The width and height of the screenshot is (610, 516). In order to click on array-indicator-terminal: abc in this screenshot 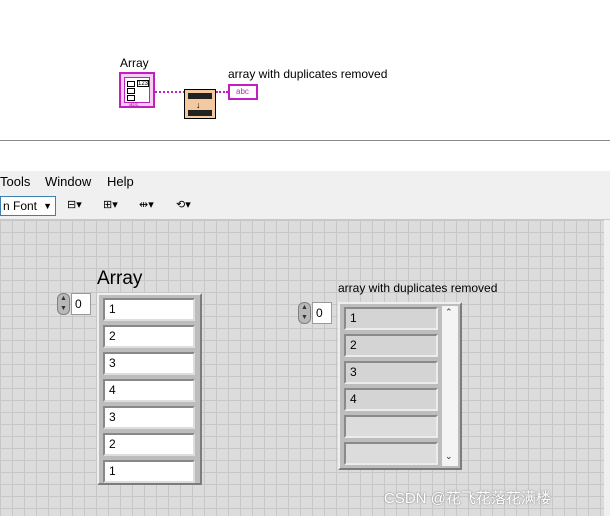, I will do `click(243, 92)`.